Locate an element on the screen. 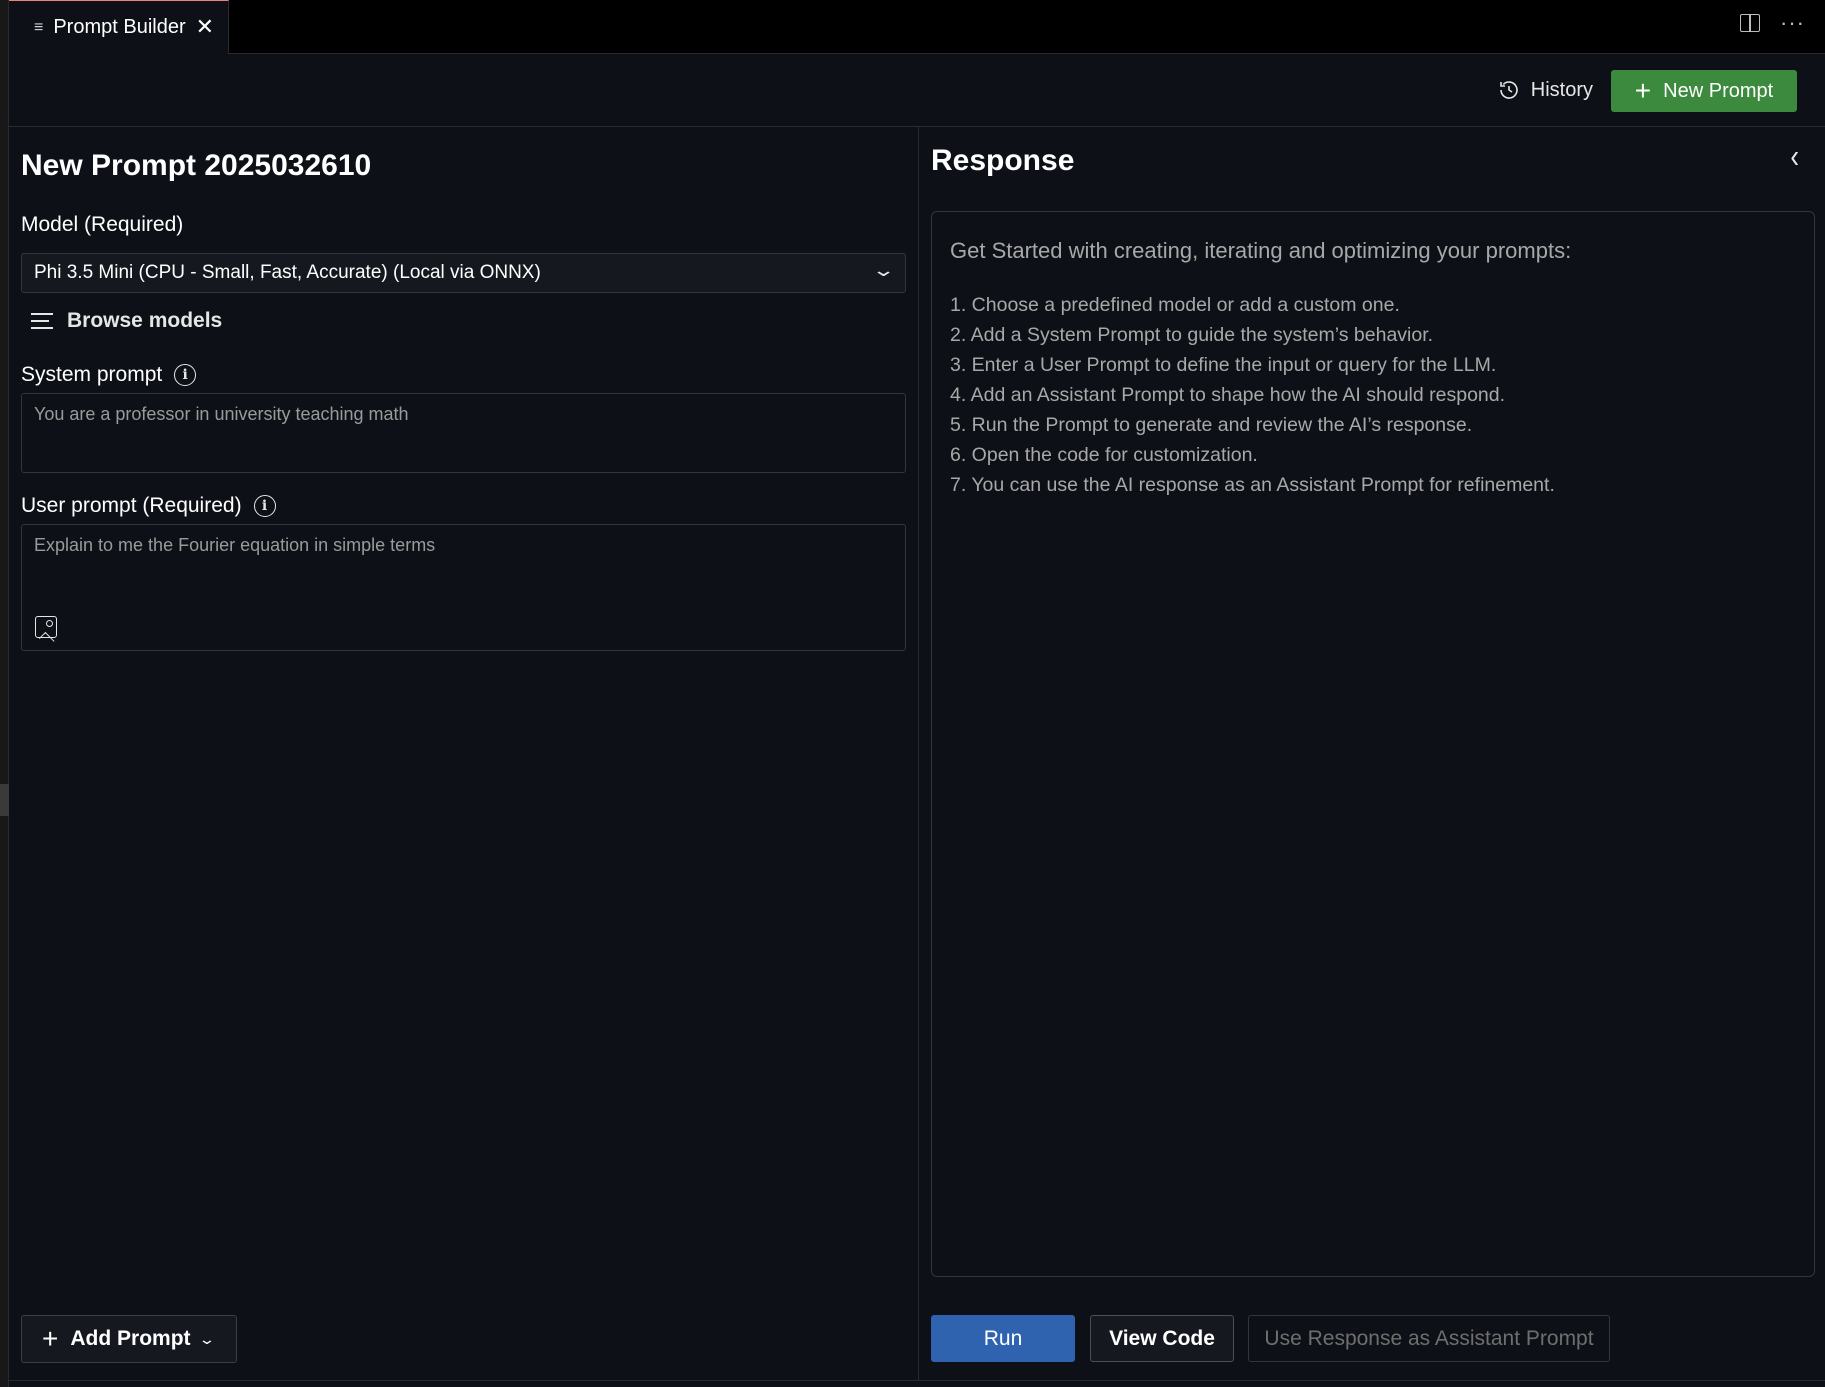 The image size is (1825, 1387). response-title: Response is located at coordinates (1003, 160).